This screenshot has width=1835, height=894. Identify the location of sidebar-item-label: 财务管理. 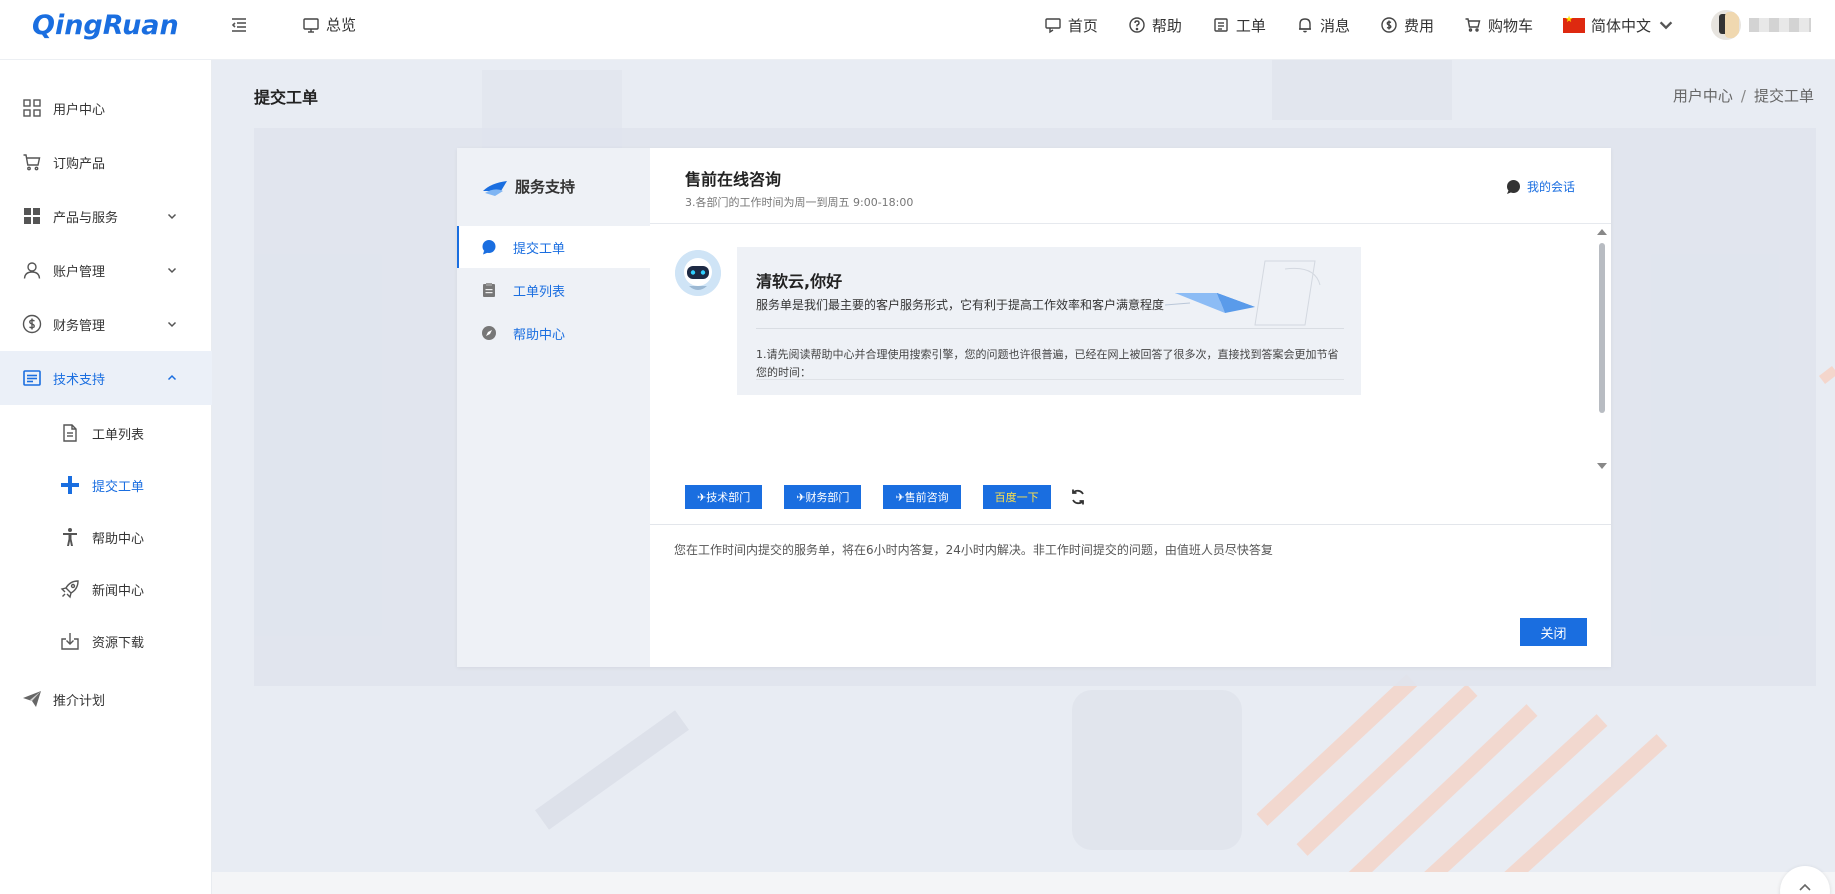
(79, 326).